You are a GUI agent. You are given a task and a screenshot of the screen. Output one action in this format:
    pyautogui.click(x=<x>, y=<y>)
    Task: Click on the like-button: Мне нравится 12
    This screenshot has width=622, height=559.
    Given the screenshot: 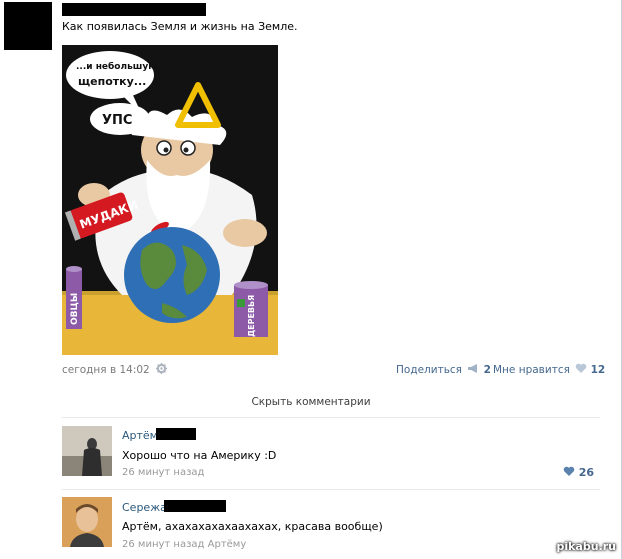 What is the action you would take?
    pyautogui.click(x=549, y=369)
    